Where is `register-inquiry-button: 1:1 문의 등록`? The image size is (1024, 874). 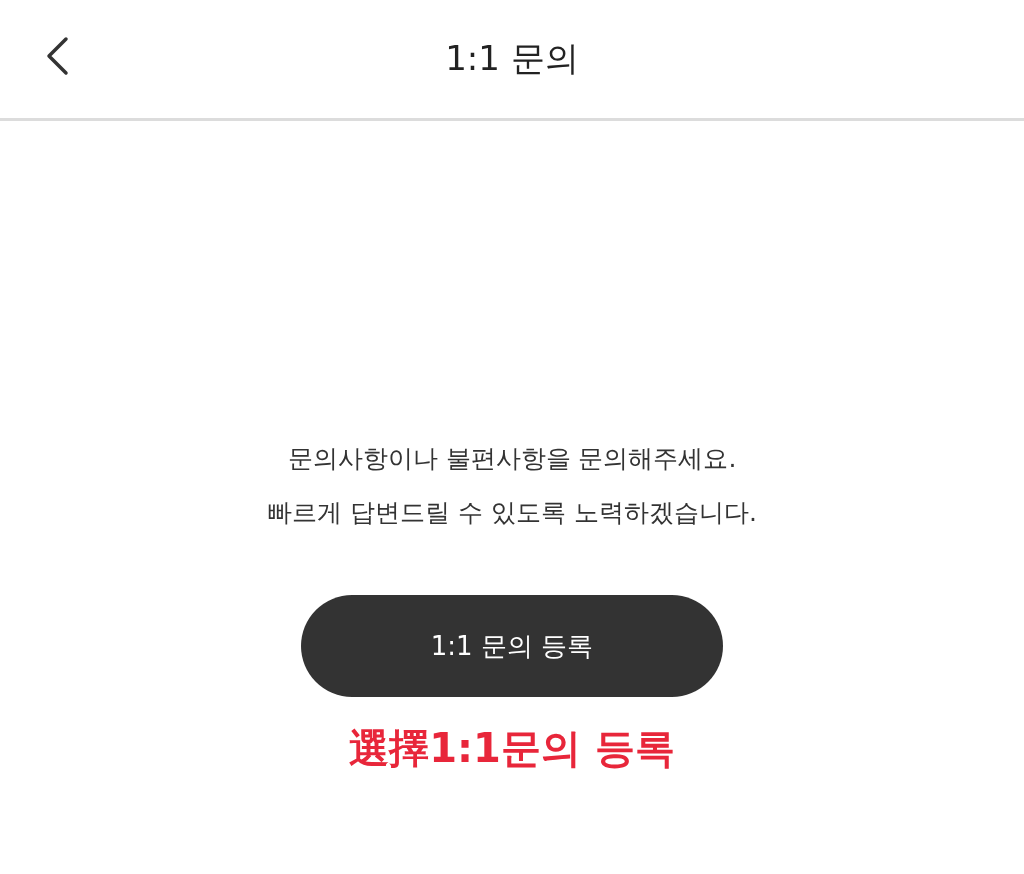 register-inquiry-button: 1:1 문의 등록 is located at coordinates (512, 646).